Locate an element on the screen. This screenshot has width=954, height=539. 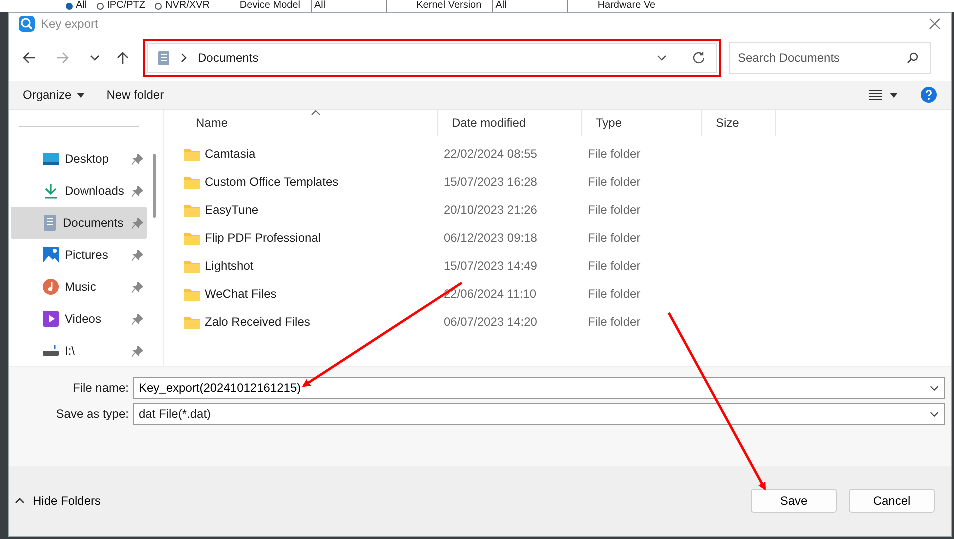
desktop-icon is located at coordinates (51, 159).